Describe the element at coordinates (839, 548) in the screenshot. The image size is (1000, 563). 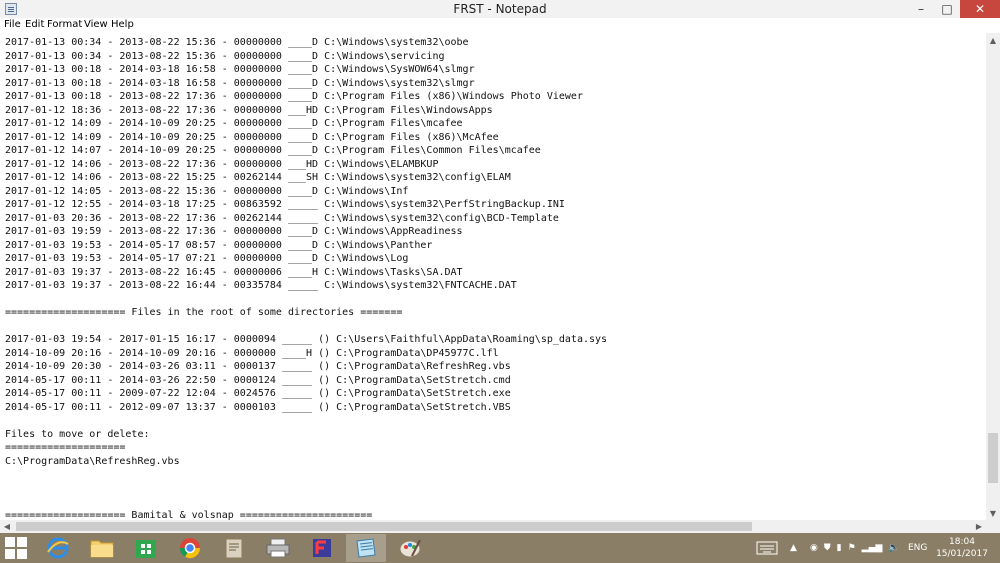
I see `power-battery-icon: ▮` at that location.